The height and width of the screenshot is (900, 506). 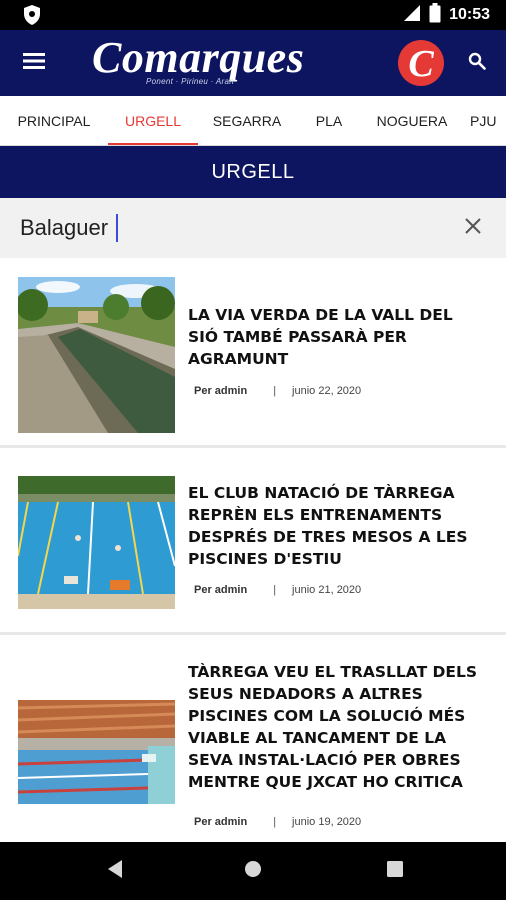 I want to click on tab-label: PJU, so click(x=483, y=121).